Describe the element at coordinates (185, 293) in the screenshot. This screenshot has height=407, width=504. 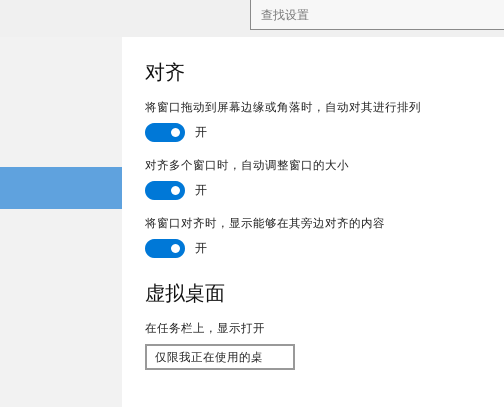
I see `section-title: 虚拟桌面` at that location.